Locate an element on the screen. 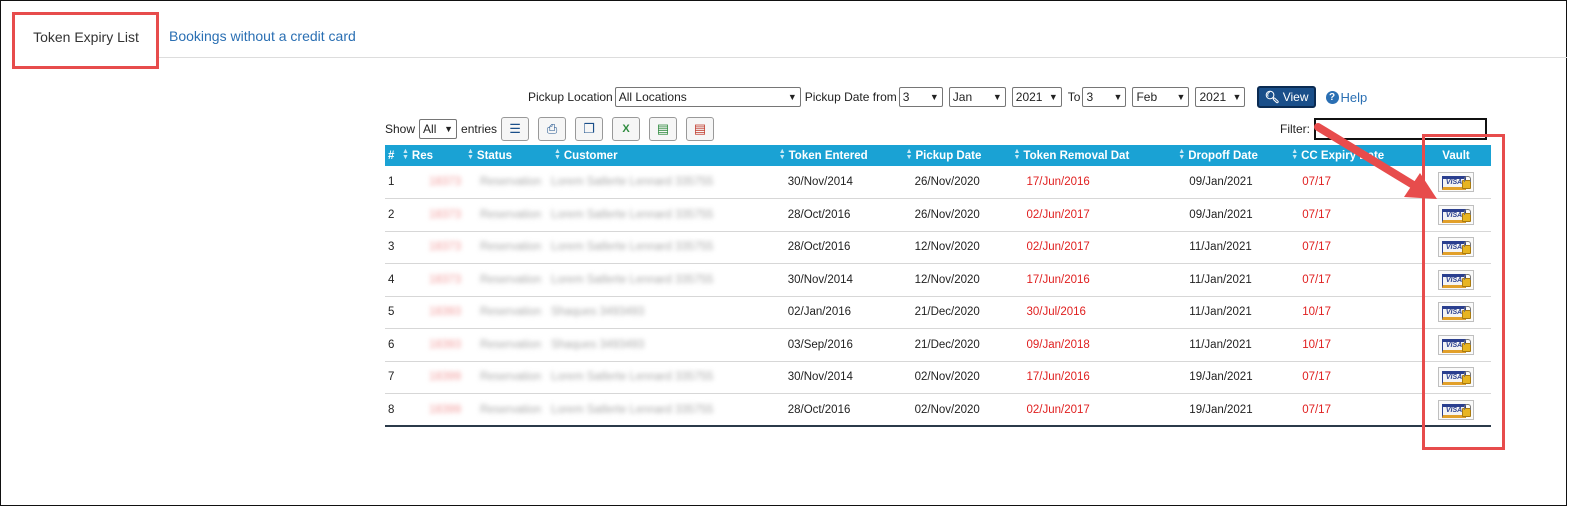  annotation-arrow is located at coordinates (1375, 161).